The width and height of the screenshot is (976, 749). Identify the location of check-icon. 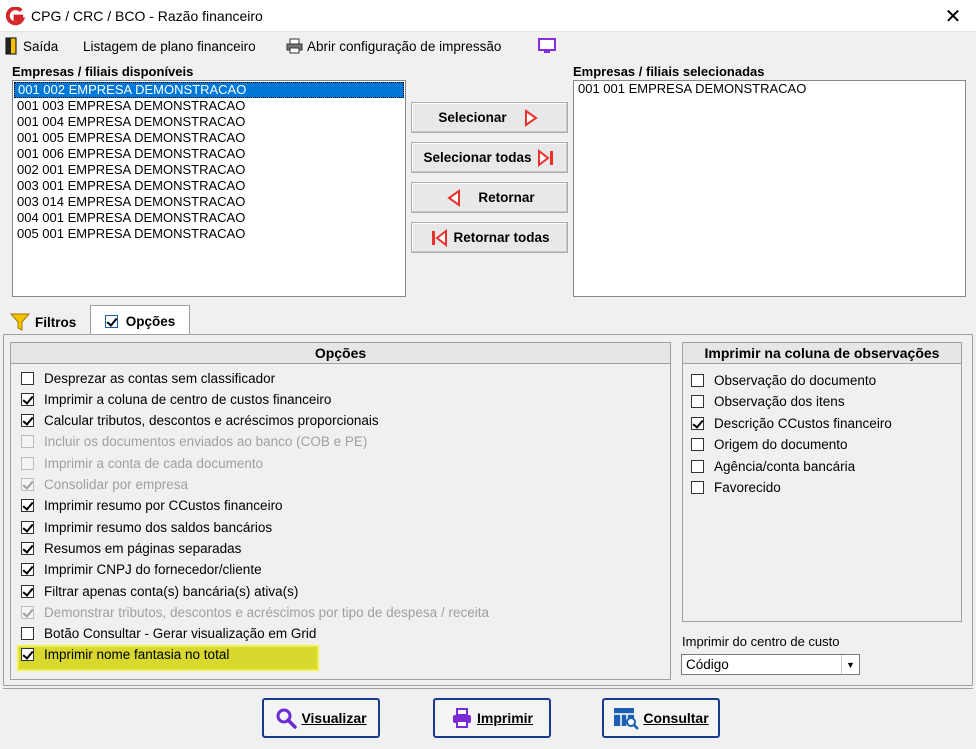
(111, 321).